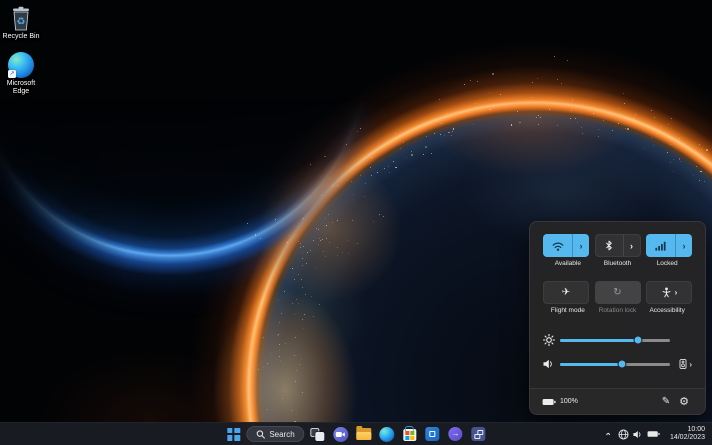 This screenshot has width=712, height=445. What do you see at coordinates (687, 437) in the screenshot?
I see `clock-date: 14/02/2023` at bounding box center [687, 437].